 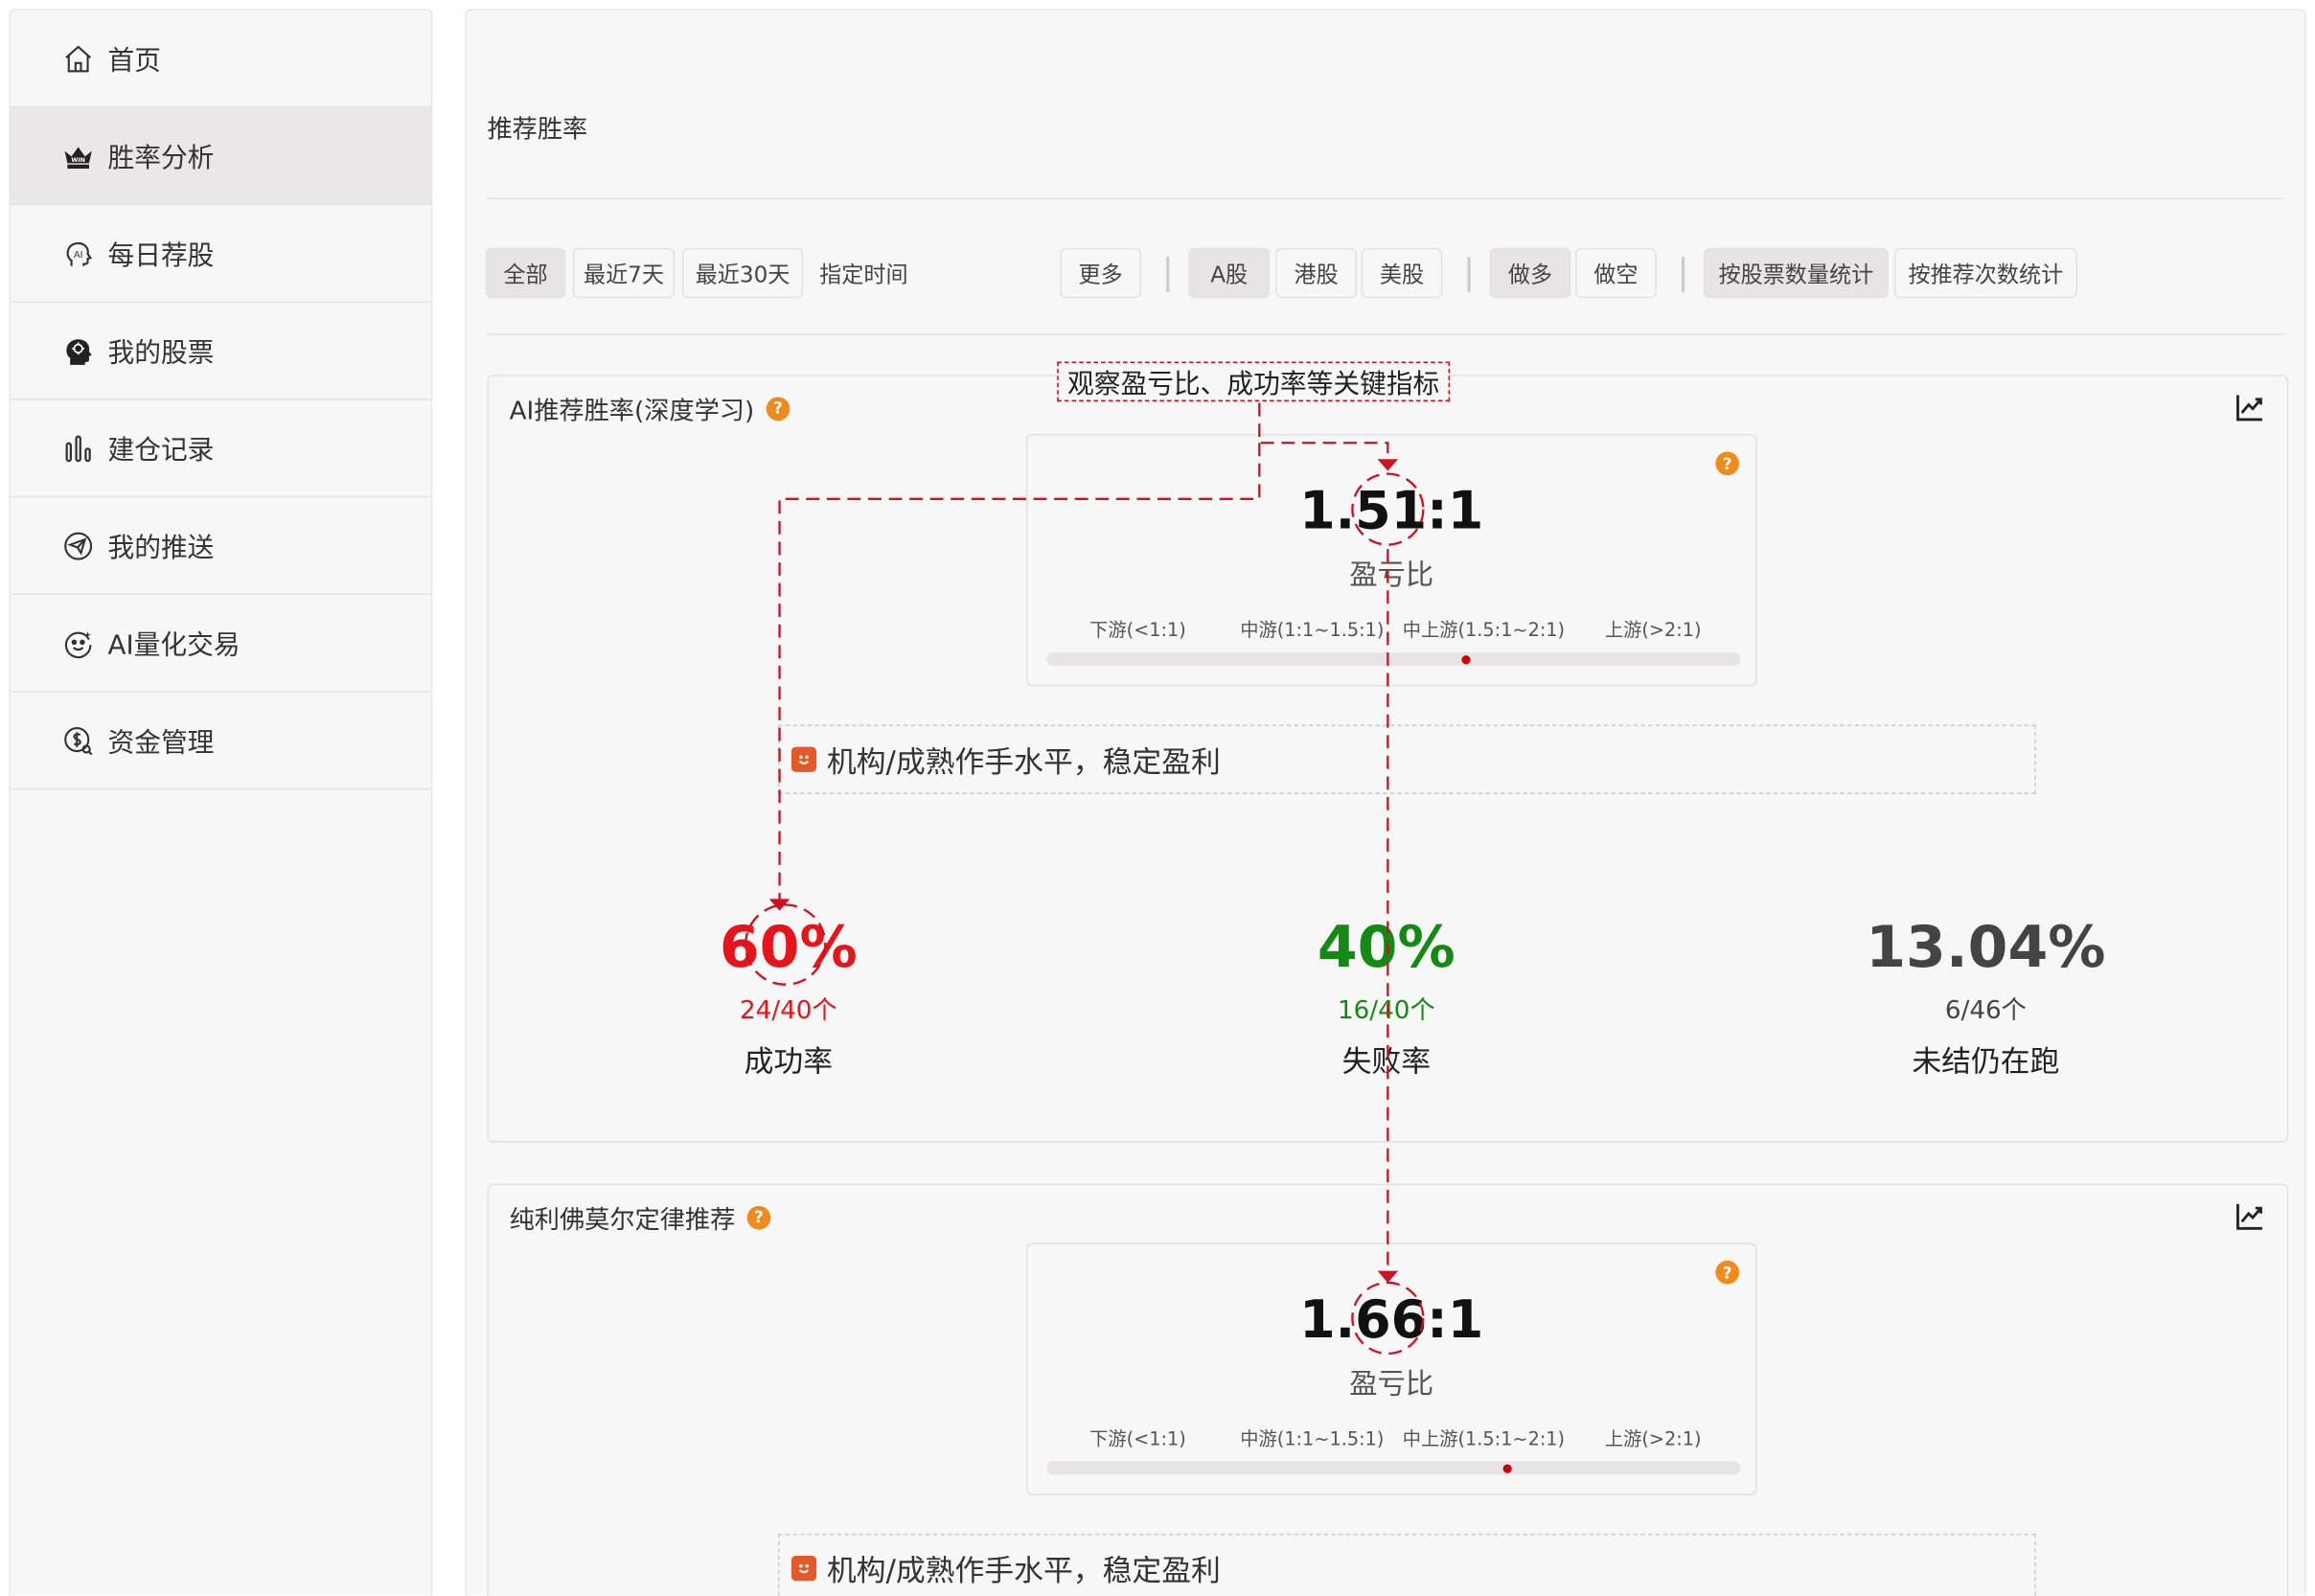 I want to click on open-positions-stat: 13.04% 6/46个 未结仍在跑, so click(x=1985, y=998).